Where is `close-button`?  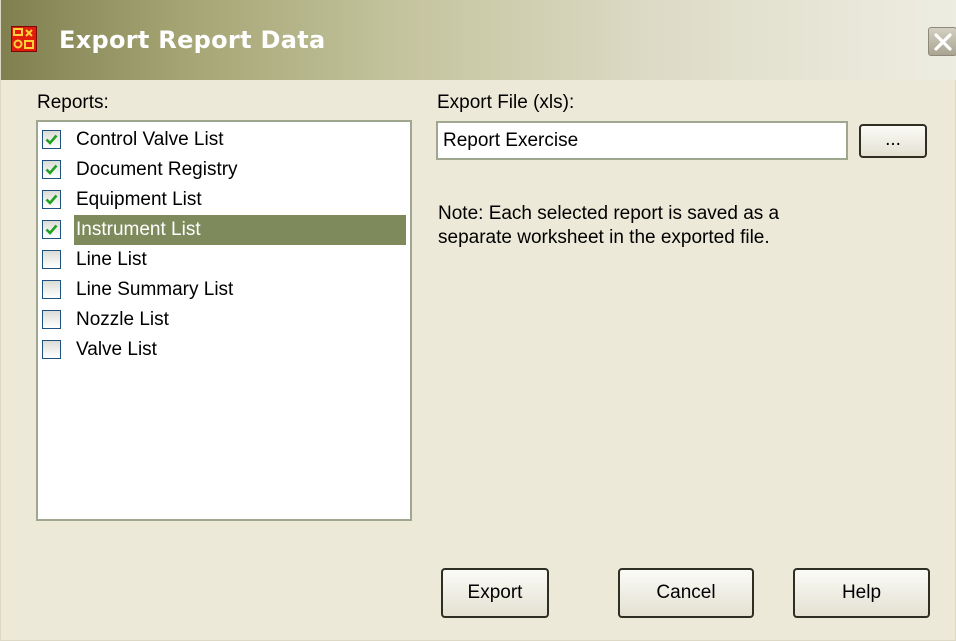
close-button is located at coordinates (942, 41).